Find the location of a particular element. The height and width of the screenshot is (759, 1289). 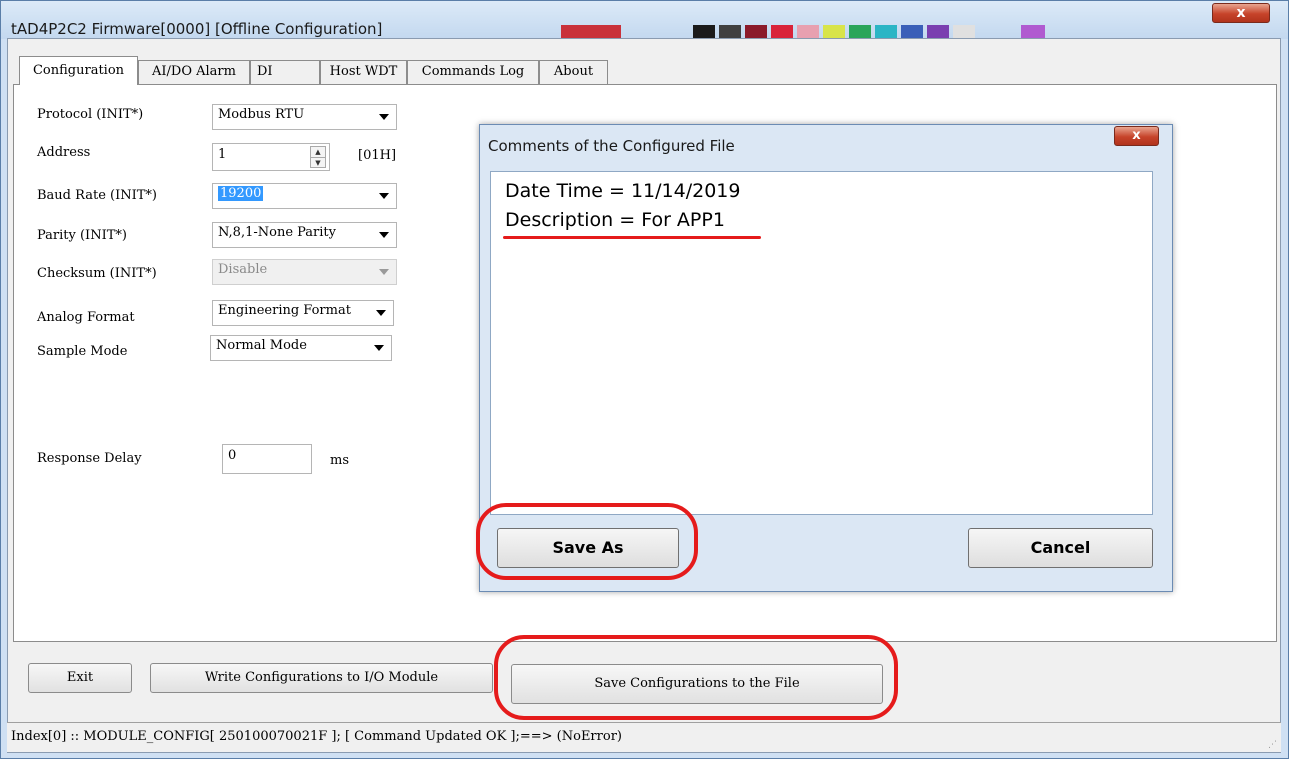

tab-configuration: Configuration is located at coordinates (78, 70).